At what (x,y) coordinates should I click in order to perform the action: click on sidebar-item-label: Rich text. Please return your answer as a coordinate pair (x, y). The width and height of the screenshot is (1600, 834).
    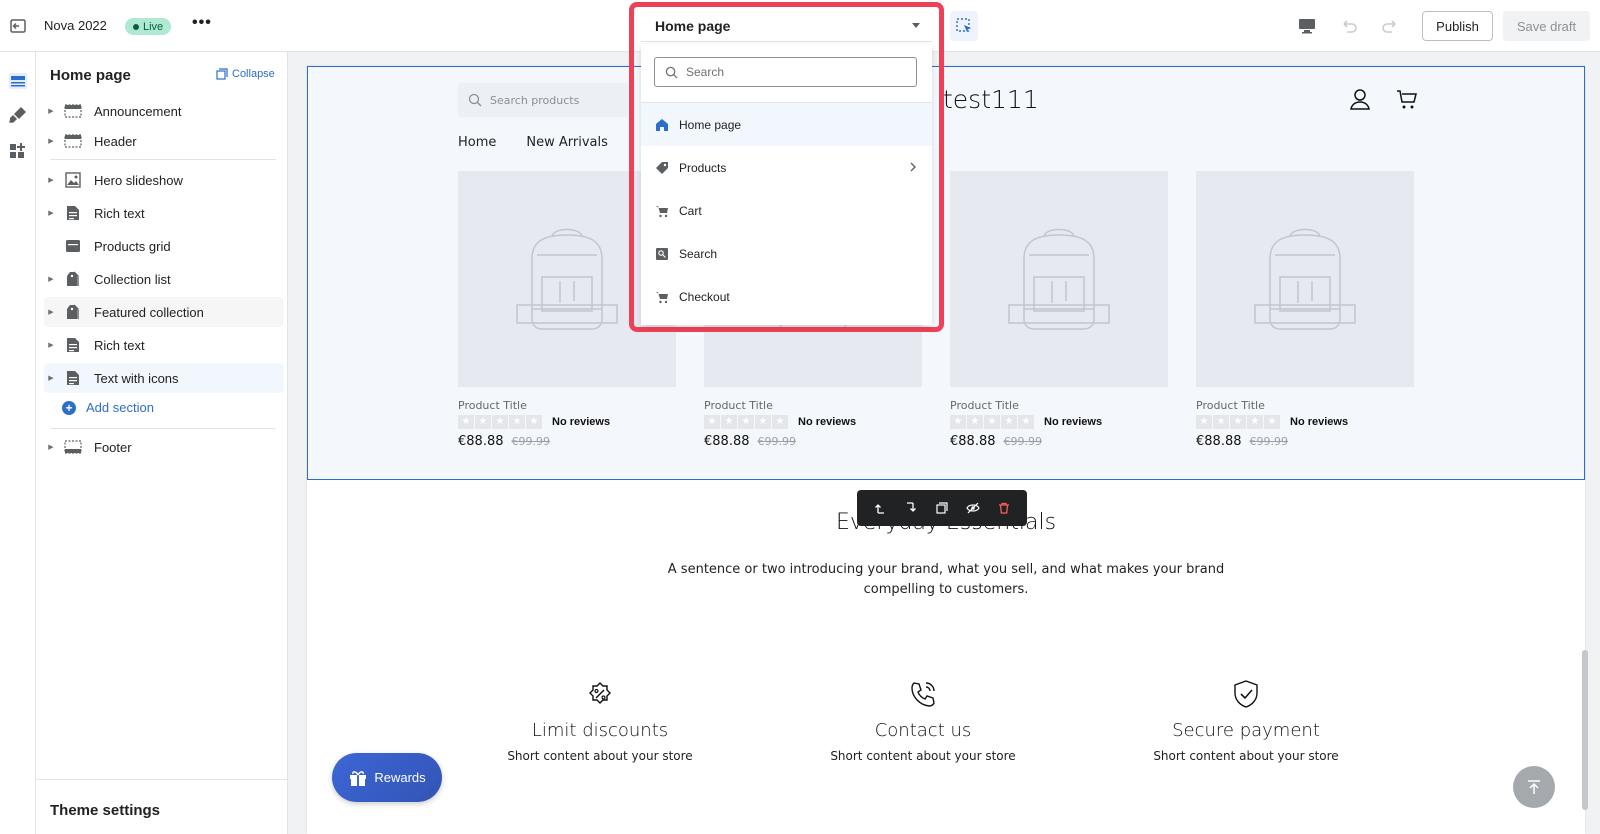
    Looking at the image, I should click on (119, 345).